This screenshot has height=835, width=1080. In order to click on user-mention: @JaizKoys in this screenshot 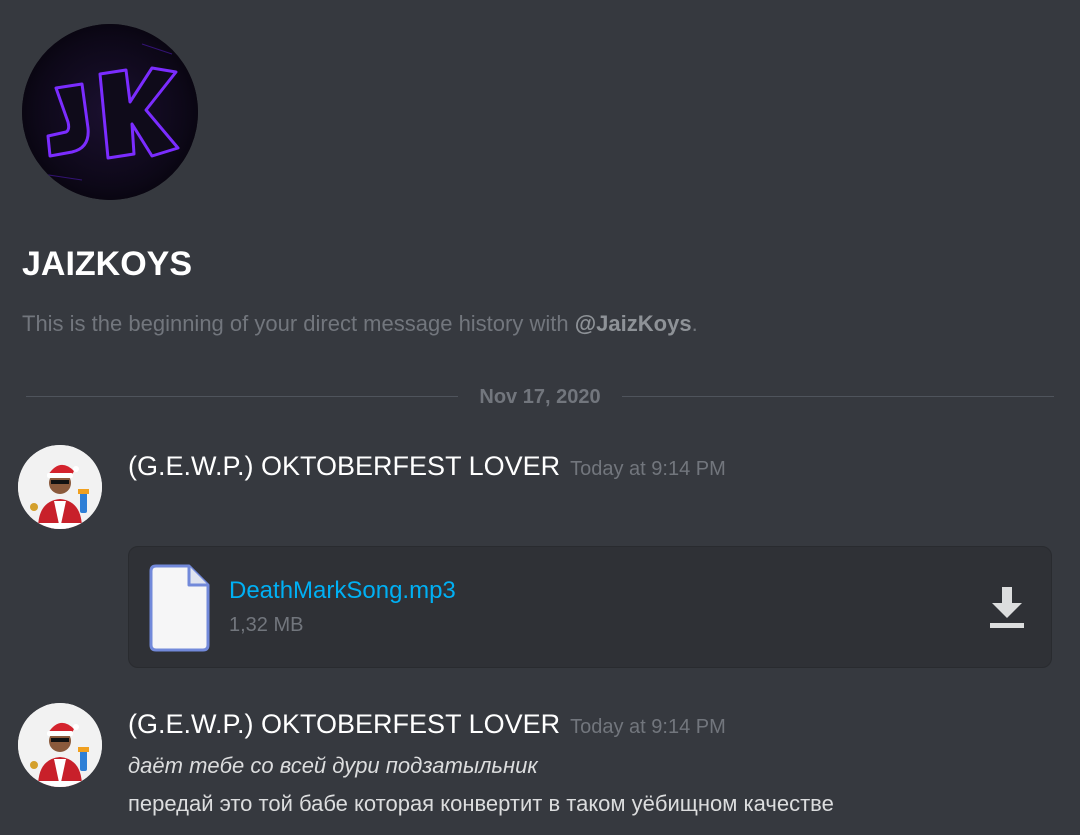, I will do `click(633, 323)`.